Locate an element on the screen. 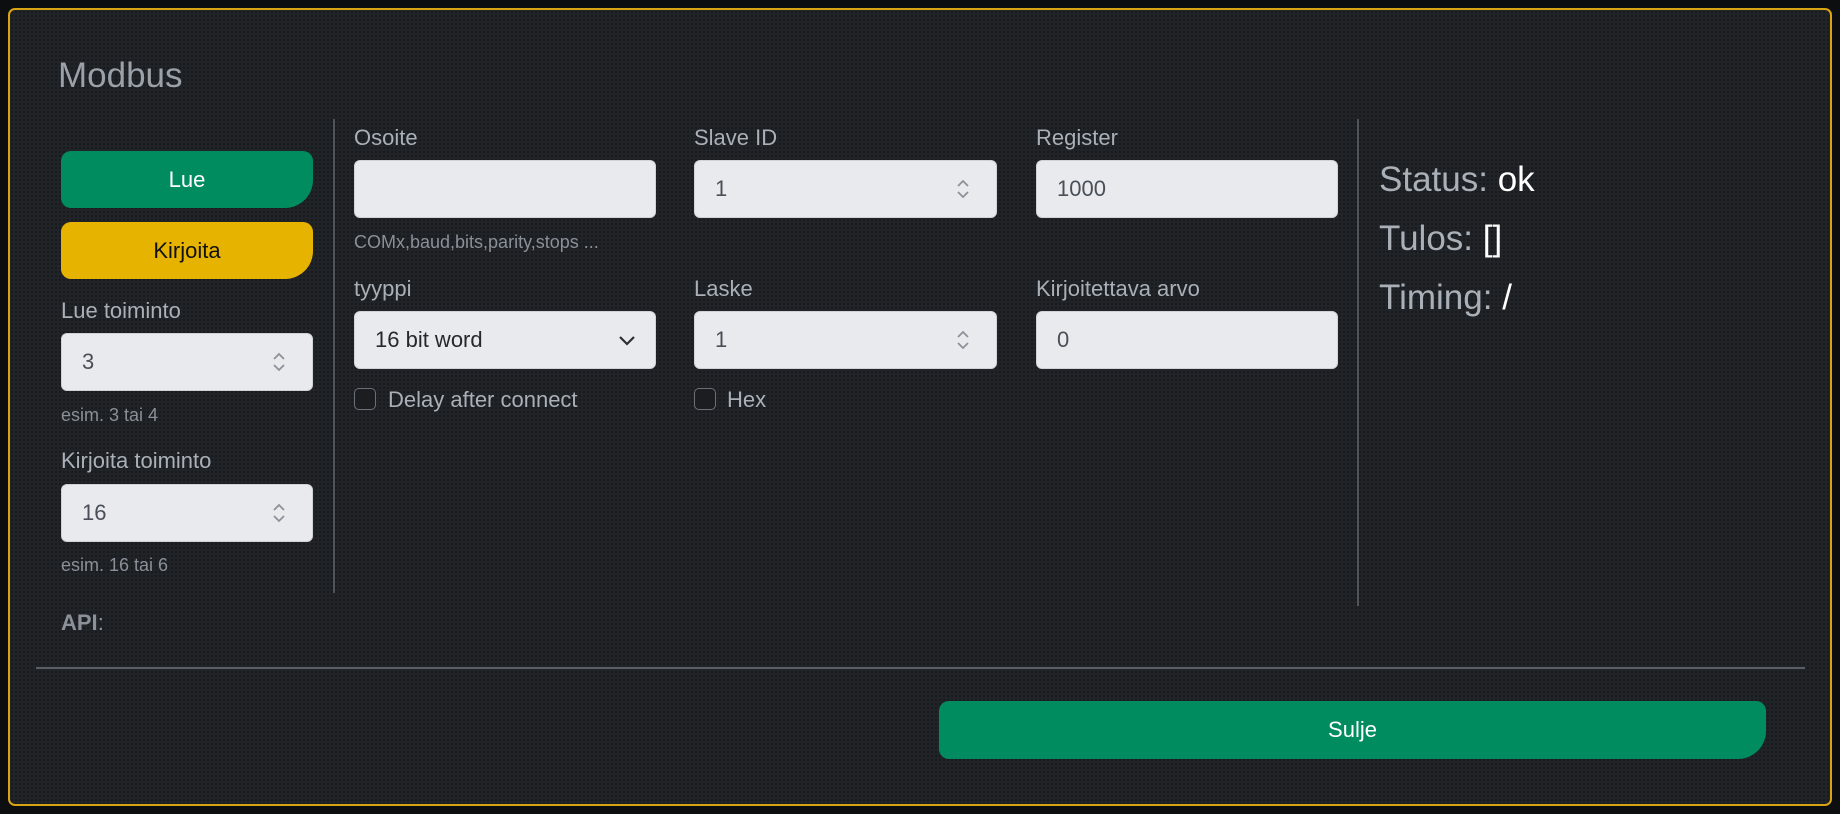 The image size is (1840, 814). result-label: Tulos: is located at coordinates (1426, 238).